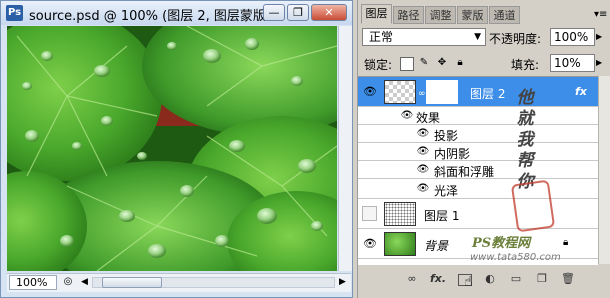 The width and height of the screenshot is (610, 298). I want to click on layers-bottom-bar: ∞ fx. ◐ ▭ ❐ 🗑︎, so click(484, 279).